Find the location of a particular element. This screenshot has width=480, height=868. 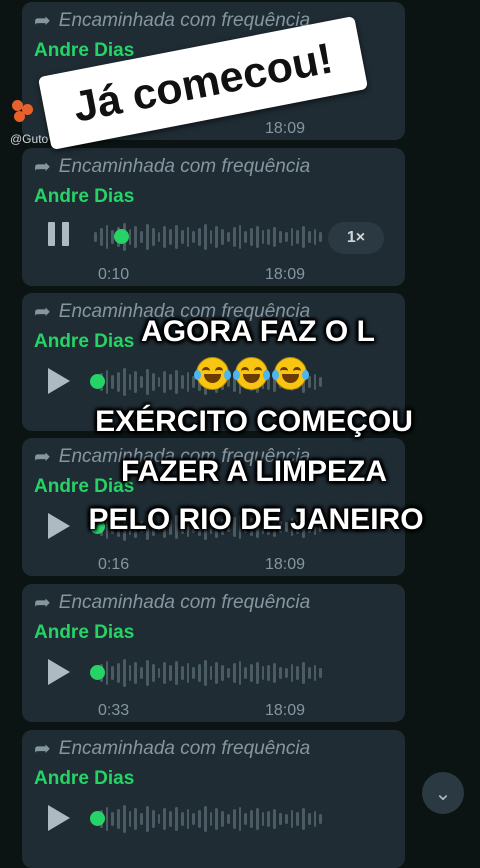

pause-icon is located at coordinates (63, 234).